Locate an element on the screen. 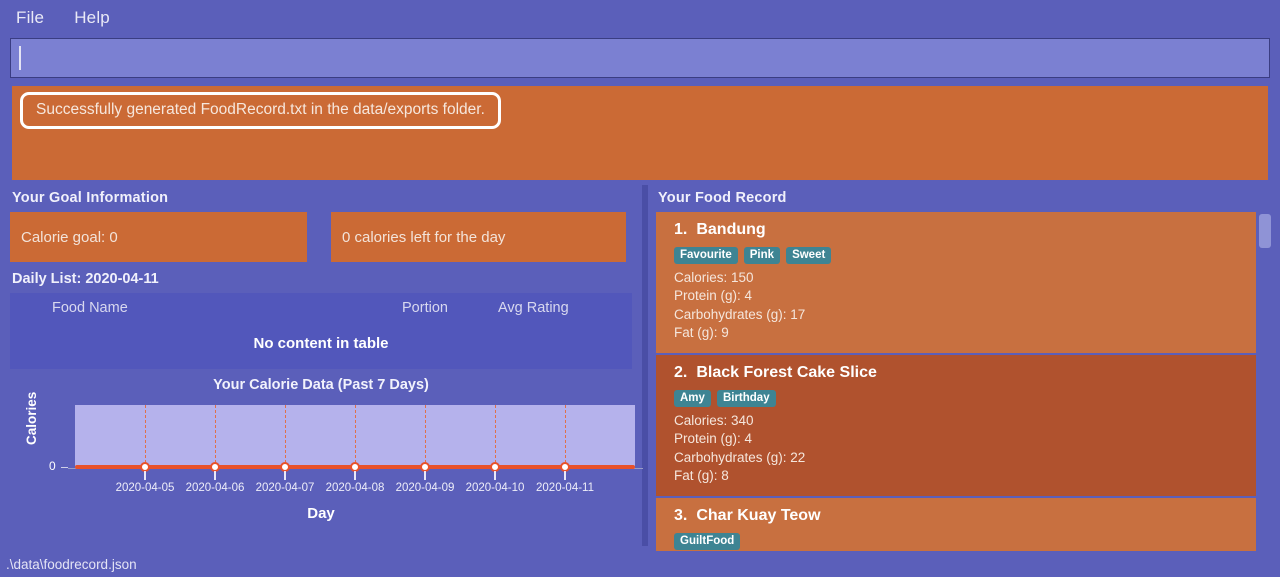  menu-item-file: File is located at coordinates (30, 18).